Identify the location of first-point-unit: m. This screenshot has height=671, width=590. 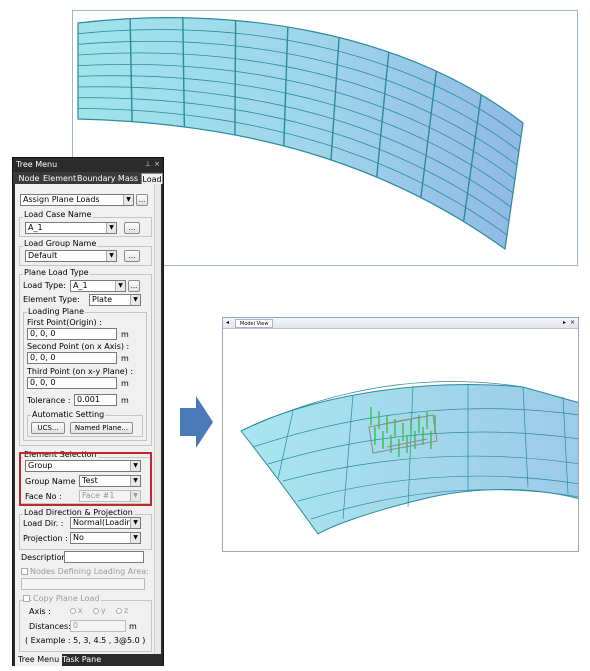
(125, 334).